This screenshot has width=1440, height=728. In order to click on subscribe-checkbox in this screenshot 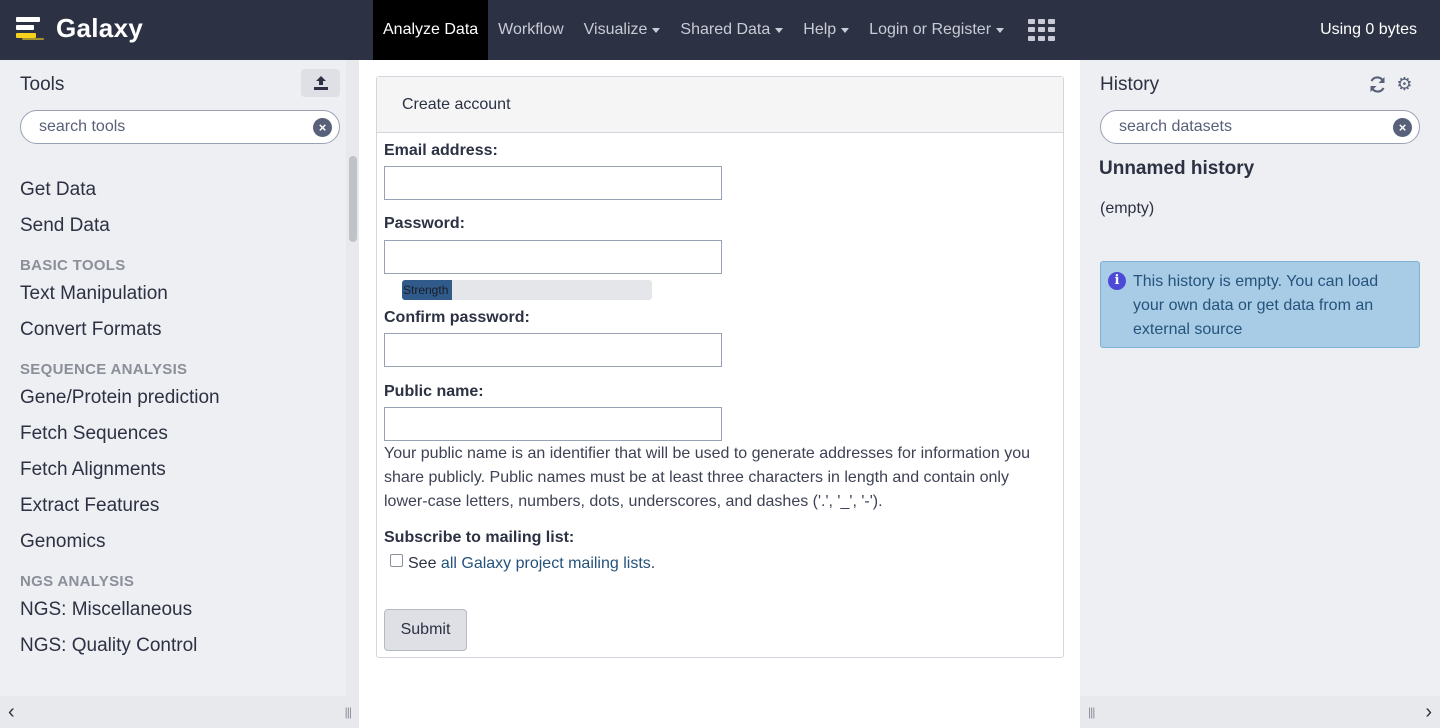, I will do `click(396, 560)`.